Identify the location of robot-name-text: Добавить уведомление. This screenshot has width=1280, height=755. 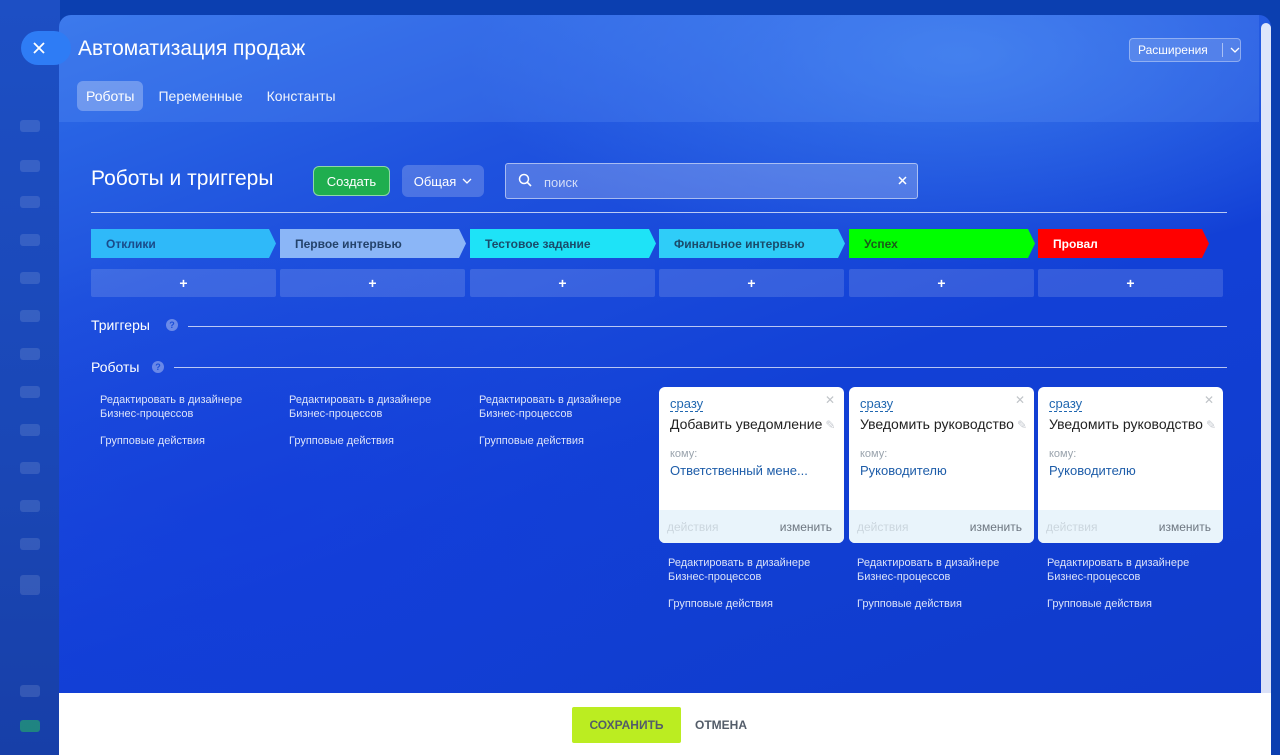
(746, 424).